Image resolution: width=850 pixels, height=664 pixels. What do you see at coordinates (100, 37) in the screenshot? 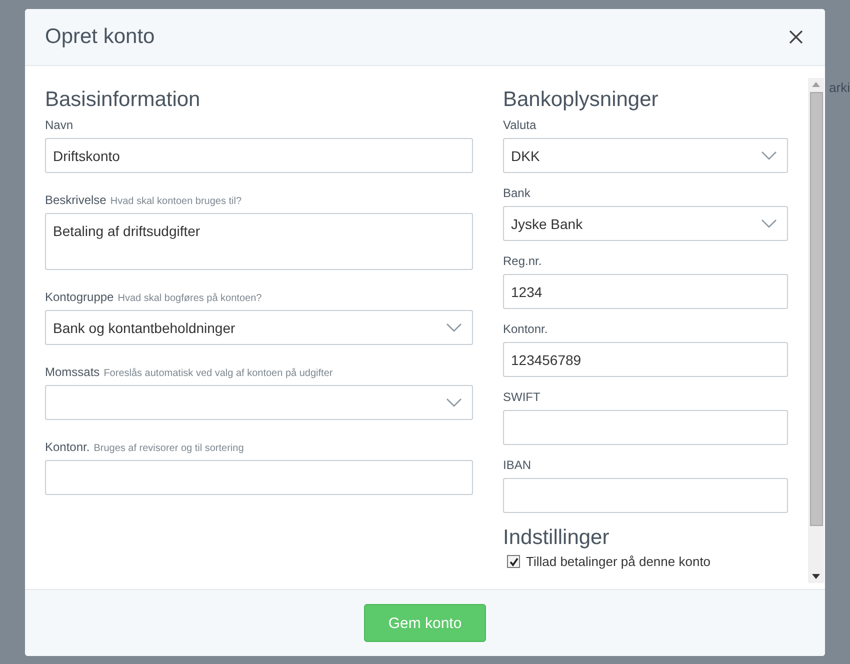
I see `dialog-title: Opret konto` at bounding box center [100, 37].